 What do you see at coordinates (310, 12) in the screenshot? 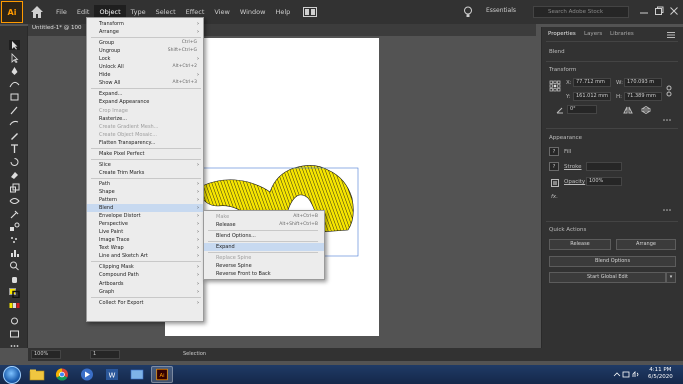
I see `arrange-documents-icon` at bounding box center [310, 12].